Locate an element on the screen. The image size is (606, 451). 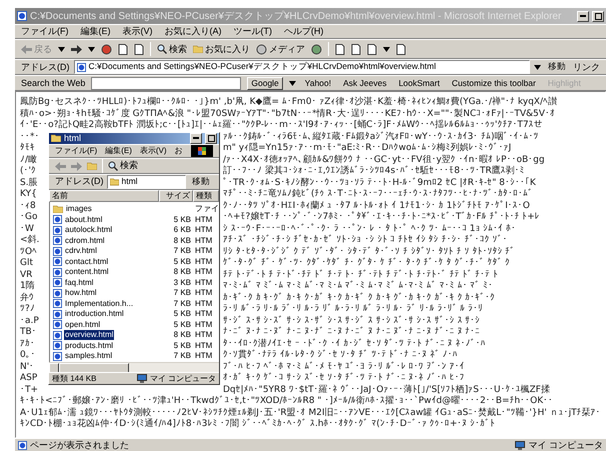
page-text-line: ｶ･ｷﾞ･ｸ ｶ ｷ･ｸﾞ ｶ･ｷ ｸ･ｶﾞ ｷ･ｸ ｶ･ｷﾞ ｸ ｶ･ｷ ｸﾞ･ｶ ｷ･ｸ ｶﾞ･ｷ ｸ ｶ･ｷﾞ･ｸ is located at coordinates (359, 298).